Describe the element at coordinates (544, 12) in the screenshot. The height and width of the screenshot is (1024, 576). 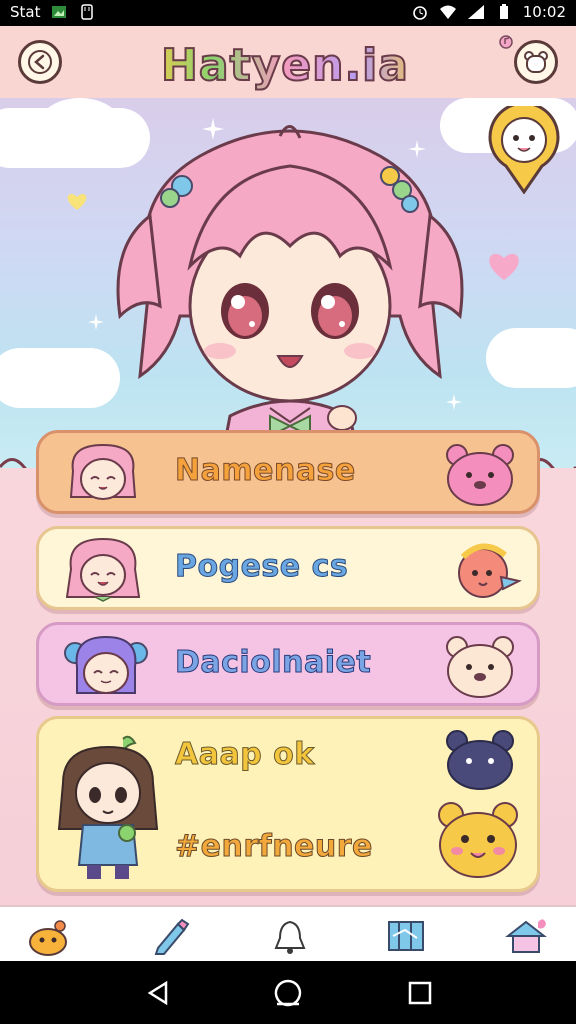
I see `status-time: 10:02` at that location.